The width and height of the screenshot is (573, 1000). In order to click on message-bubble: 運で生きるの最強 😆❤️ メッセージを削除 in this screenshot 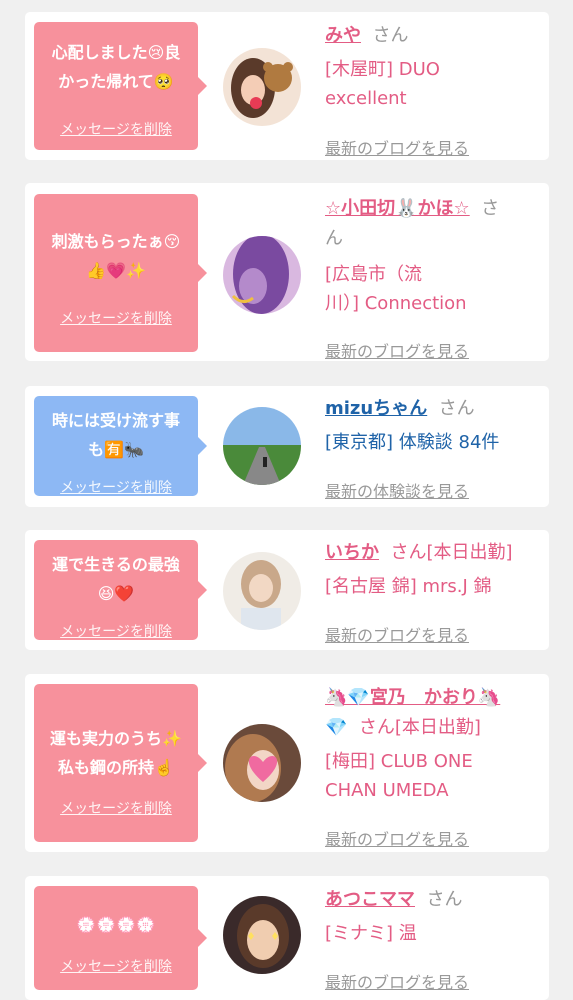, I will do `click(120, 590)`.